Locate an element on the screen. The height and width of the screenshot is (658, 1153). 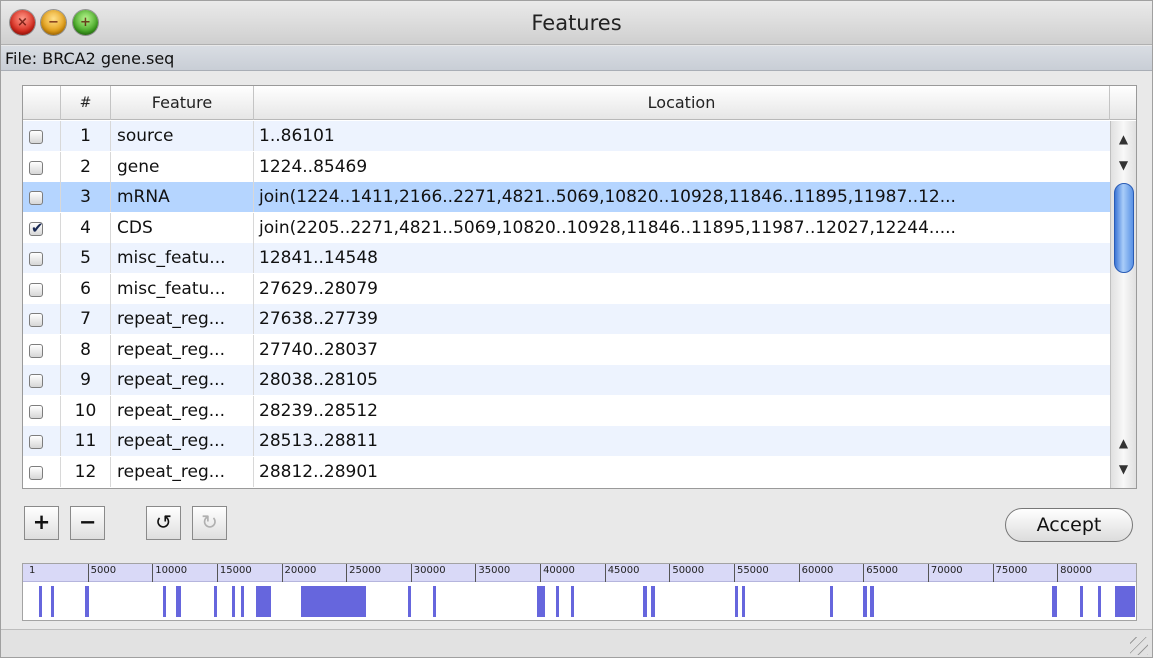
row-number: 9 is located at coordinates (86, 380).